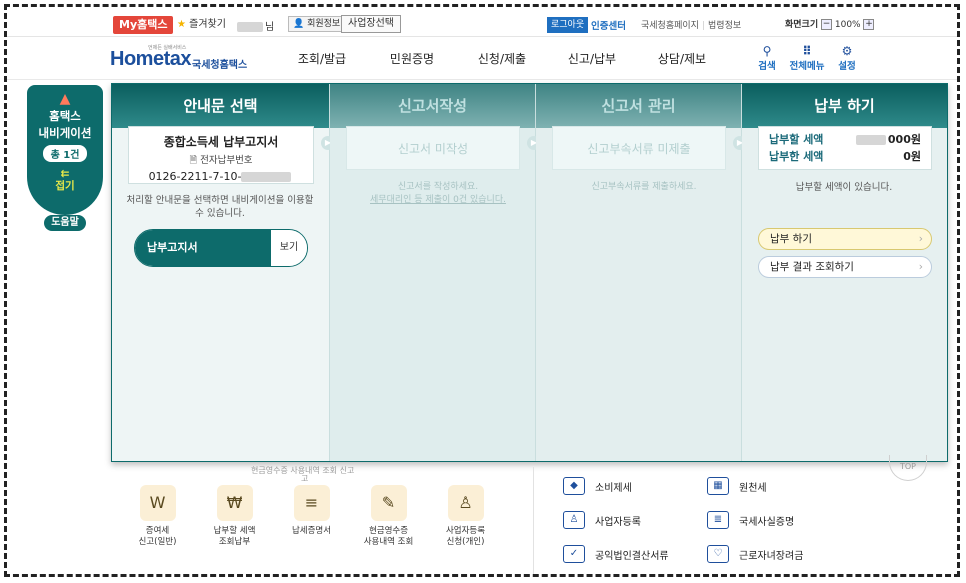  I want to click on quick-label-4: 현금영수증, so click(388, 531).